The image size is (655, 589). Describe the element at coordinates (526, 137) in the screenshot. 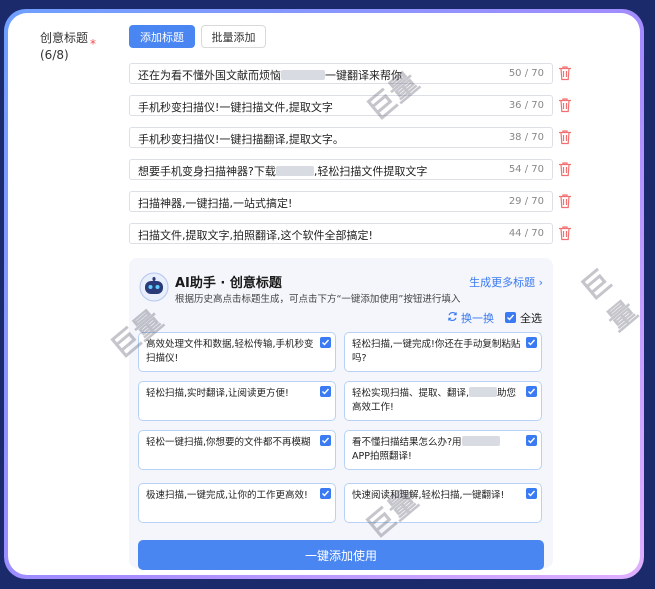

I see `title-length: 38 / 70` at that location.